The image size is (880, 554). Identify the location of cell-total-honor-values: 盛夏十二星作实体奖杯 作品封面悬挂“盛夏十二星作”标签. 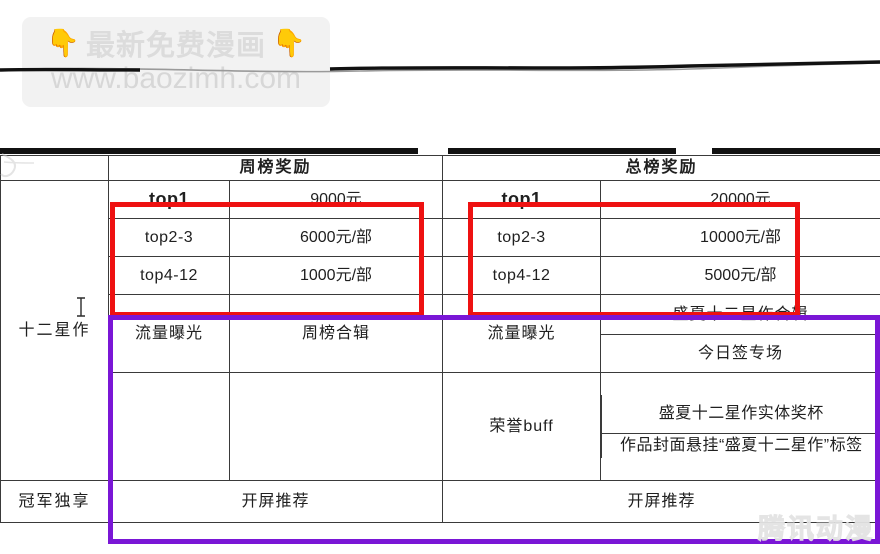
(740, 427).